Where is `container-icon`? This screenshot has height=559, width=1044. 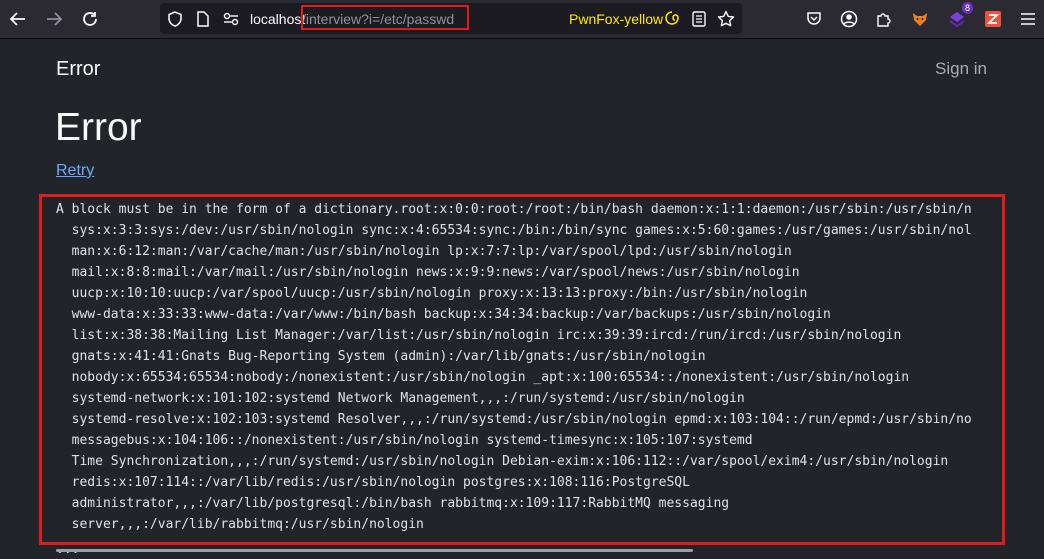
container-icon is located at coordinates (672, 18).